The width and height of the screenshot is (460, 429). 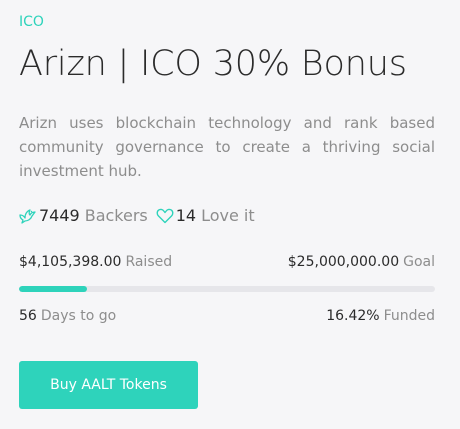 What do you see at coordinates (116, 215) in the screenshot?
I see `backers-label: Backers` at bounding box center [116, 215].